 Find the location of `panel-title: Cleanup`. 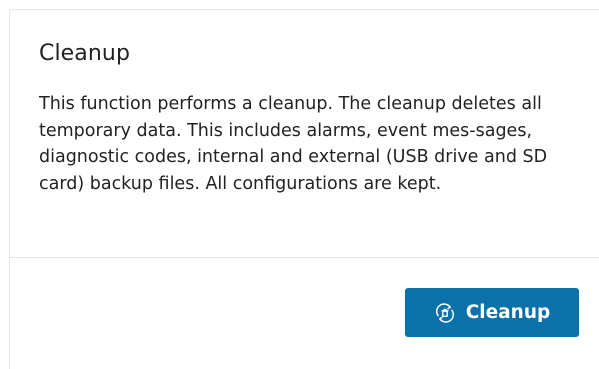

panel-title: Cleanup is located at coordinates (85, 53).